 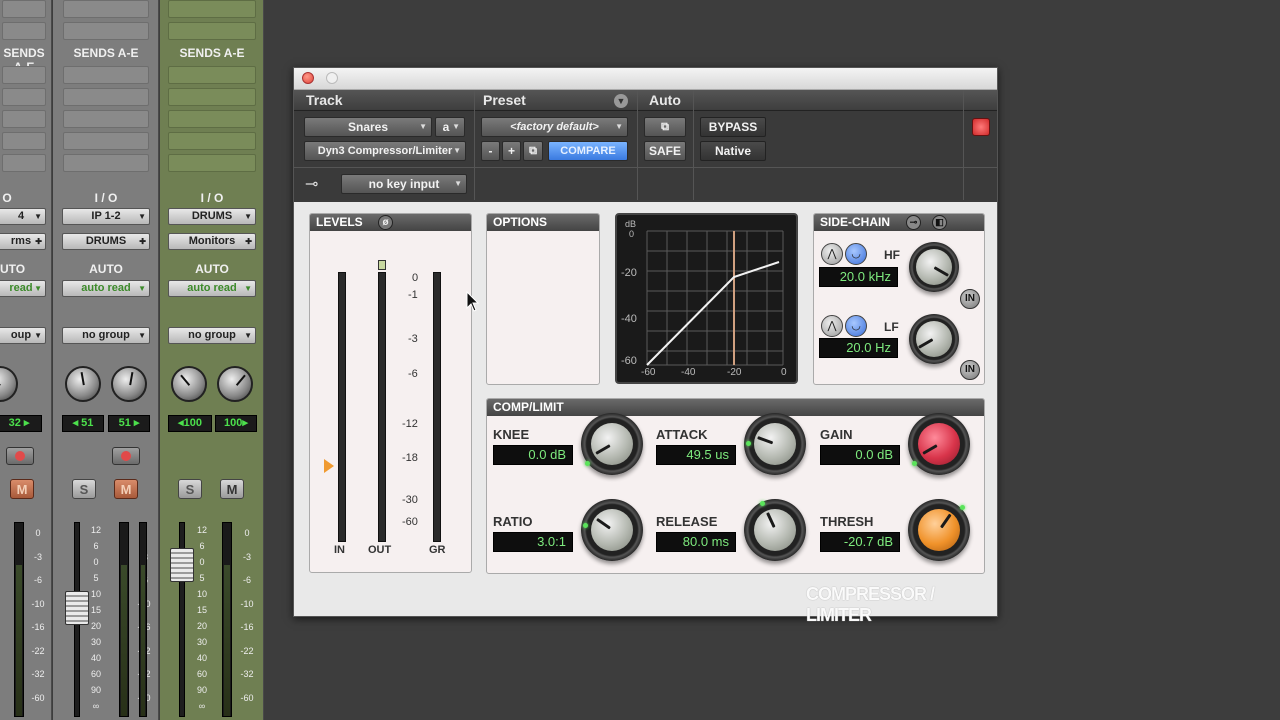 I want to click on key-input-label: no key input, so click(x=404, y=184).